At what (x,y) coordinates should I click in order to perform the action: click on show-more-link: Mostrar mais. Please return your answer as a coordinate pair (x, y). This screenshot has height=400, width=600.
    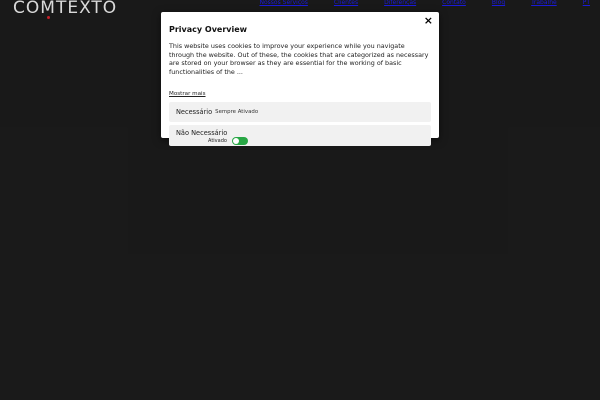
    Looking at the image, I should click on (187, 94).